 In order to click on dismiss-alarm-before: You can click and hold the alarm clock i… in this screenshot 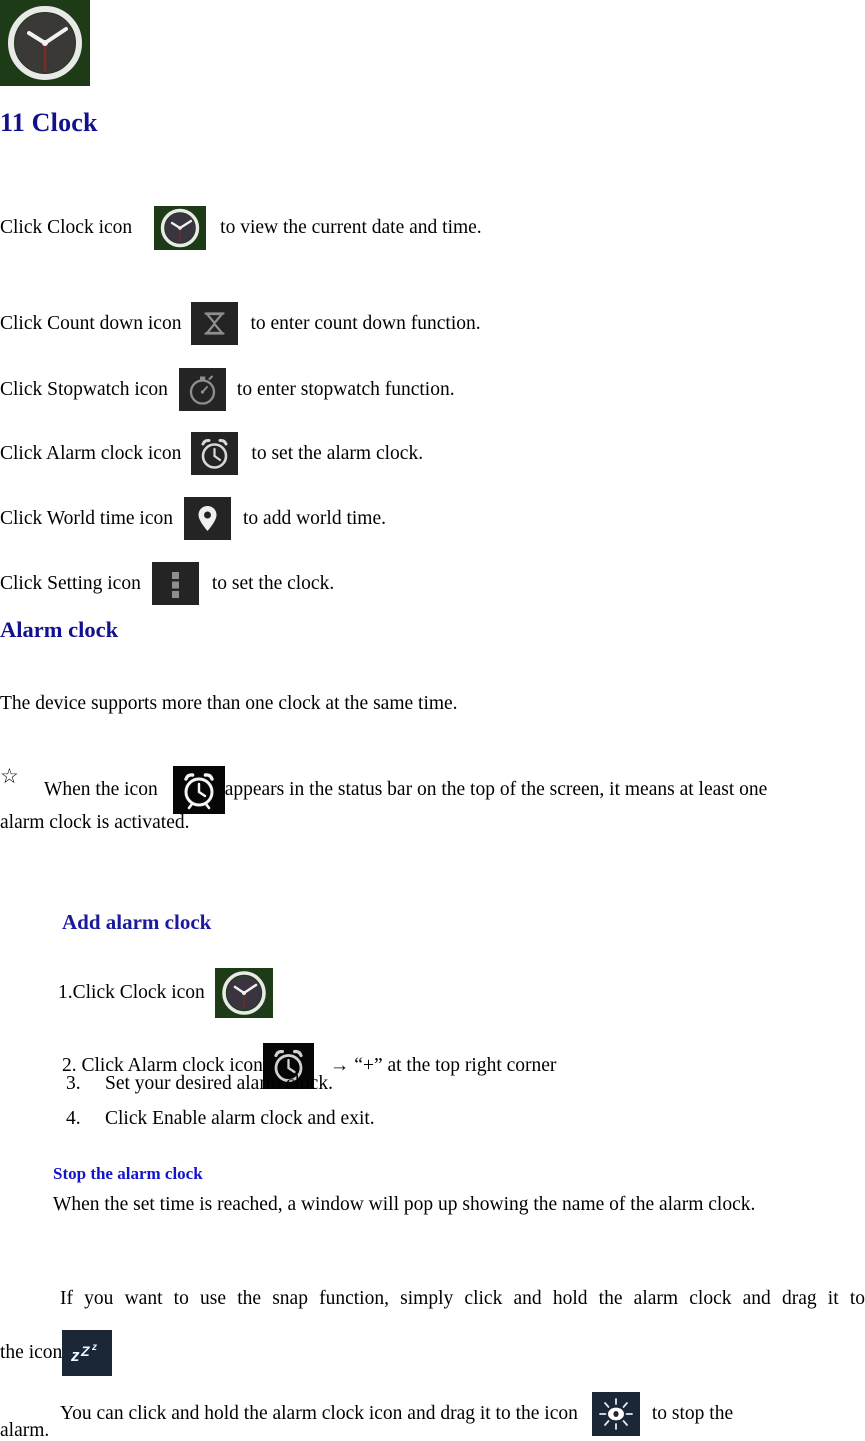, I will do `click(319, 1414)`.